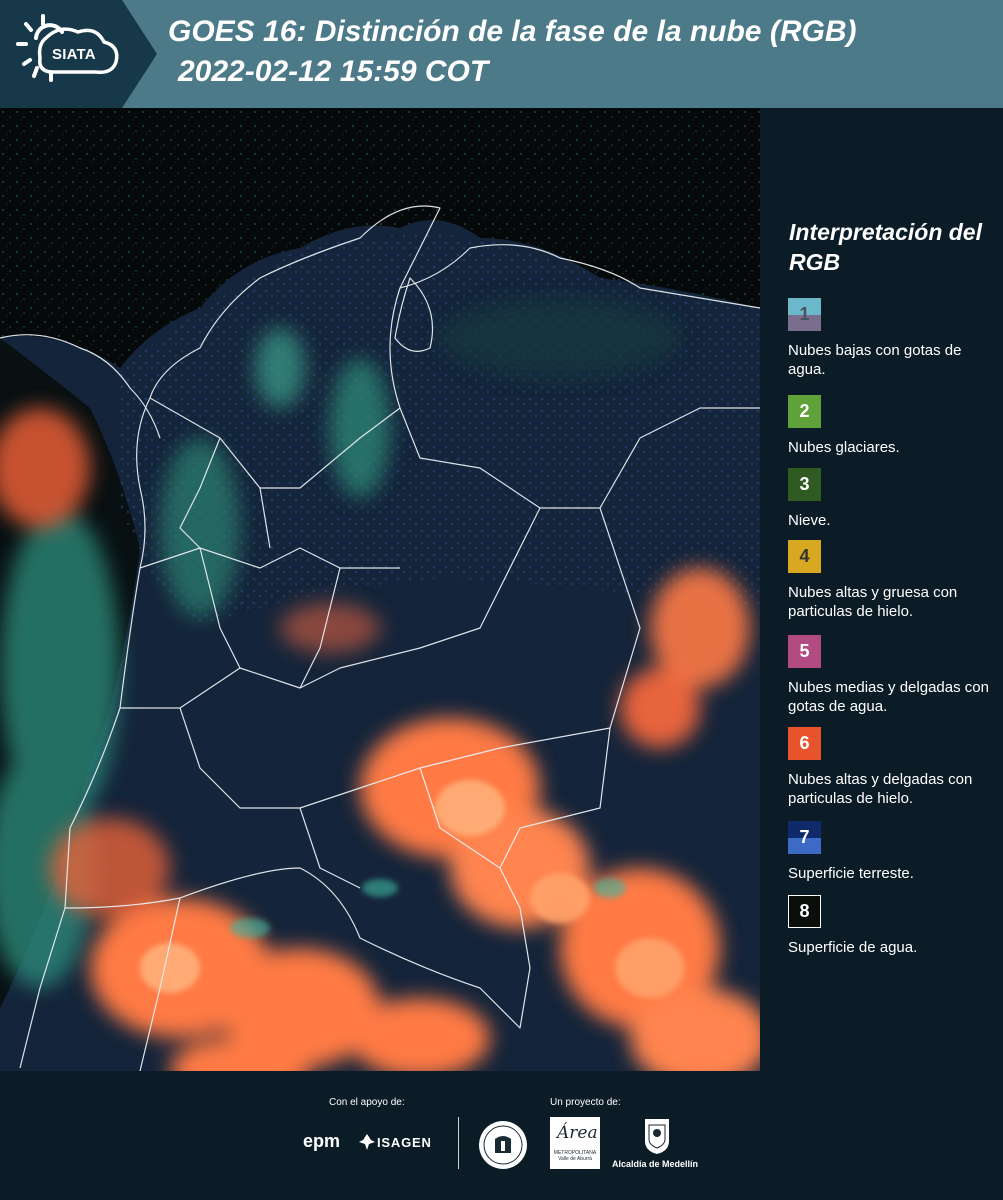 This screenshot has height=1200, width=1003. I want to click on legend-swatch-2: 2, so click(804, 411).